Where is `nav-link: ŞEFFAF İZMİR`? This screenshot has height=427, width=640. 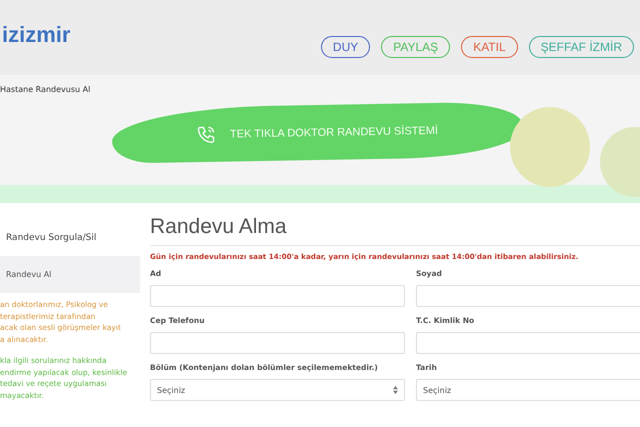 nav-link: ŞEFFAF İZMİR is located at coordinates (581, 47).